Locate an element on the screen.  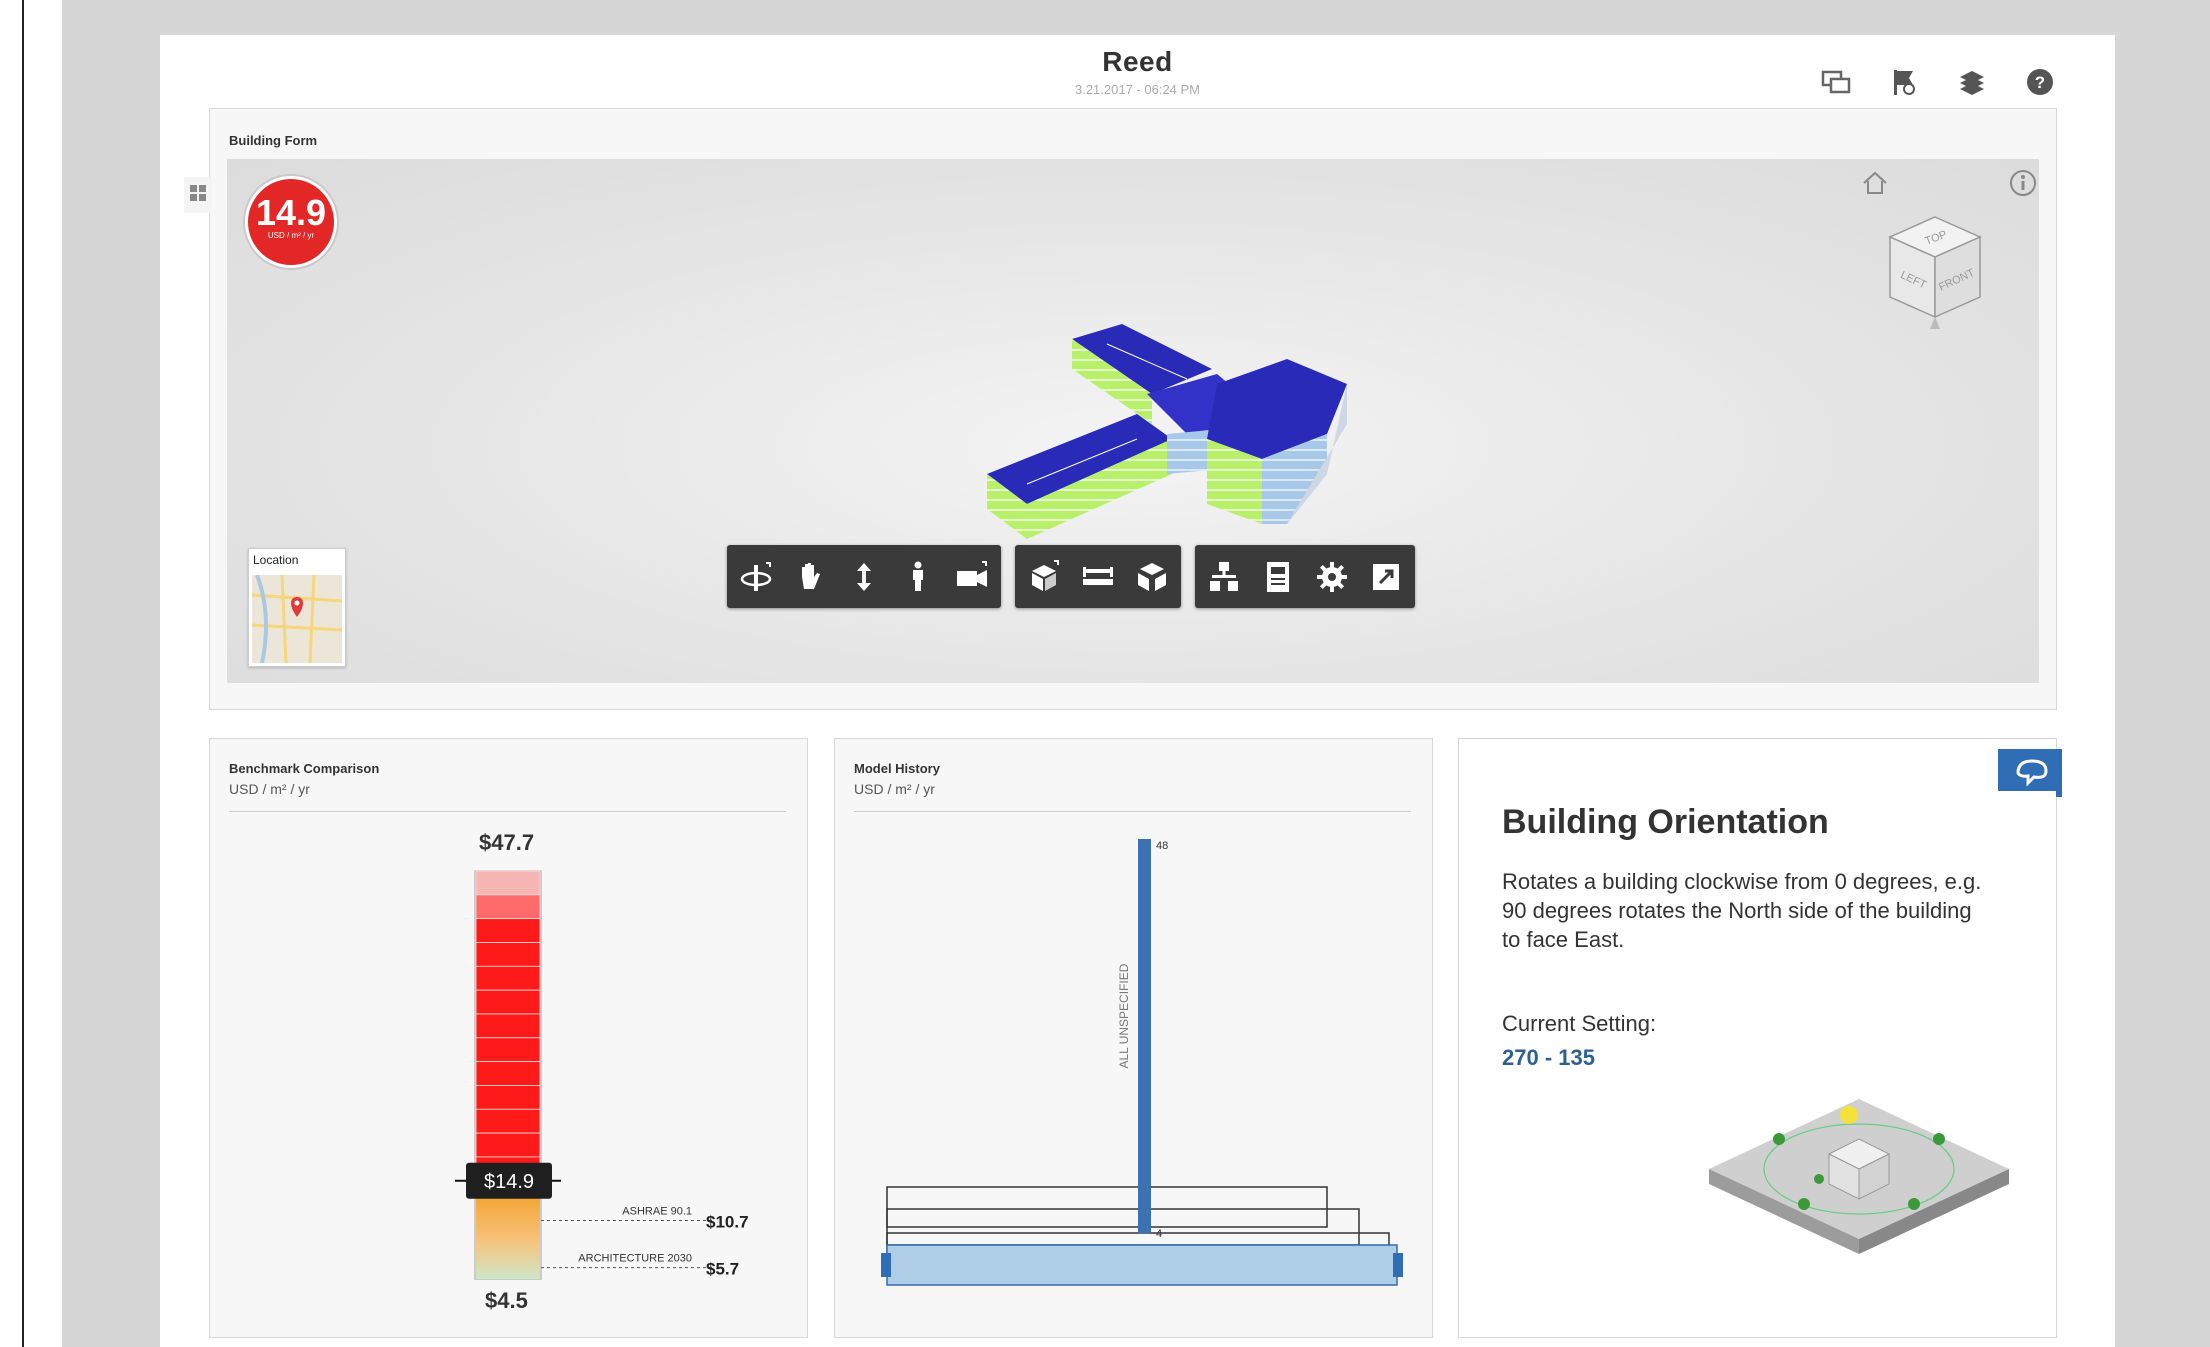
benchmark-marker-value: $5.7 is located at coordinates (722, 1269).